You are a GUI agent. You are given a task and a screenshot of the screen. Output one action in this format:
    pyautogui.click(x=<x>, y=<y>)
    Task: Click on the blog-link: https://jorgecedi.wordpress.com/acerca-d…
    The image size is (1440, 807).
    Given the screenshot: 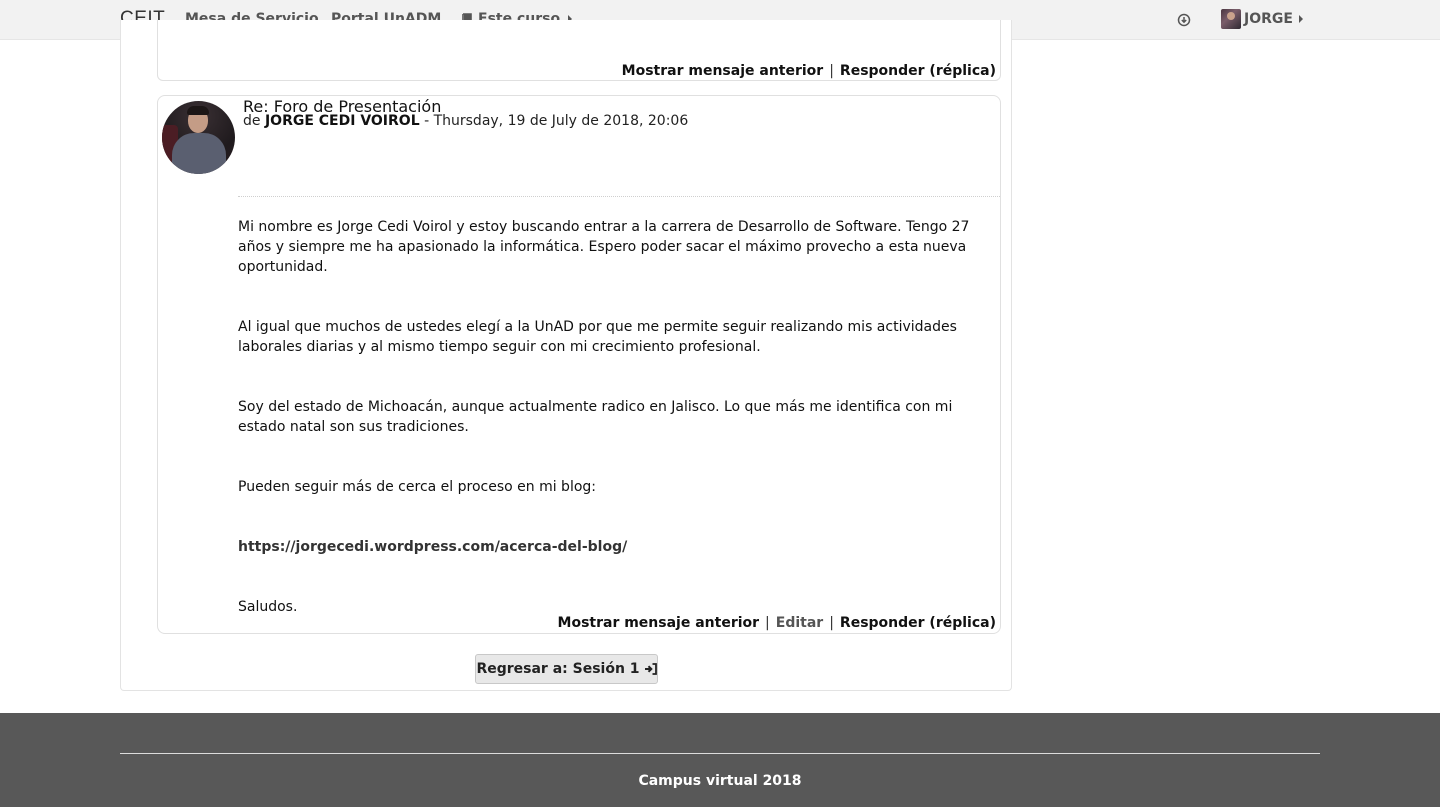 What is the action you would take?
    pyautogui.click(x=432, y=547)
    